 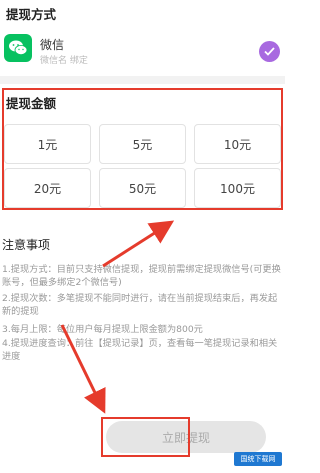 What do you see at coordinates (138, 244) in the screenshot?
I see `arrow-to-amounts` at bounding box center [138, 244].